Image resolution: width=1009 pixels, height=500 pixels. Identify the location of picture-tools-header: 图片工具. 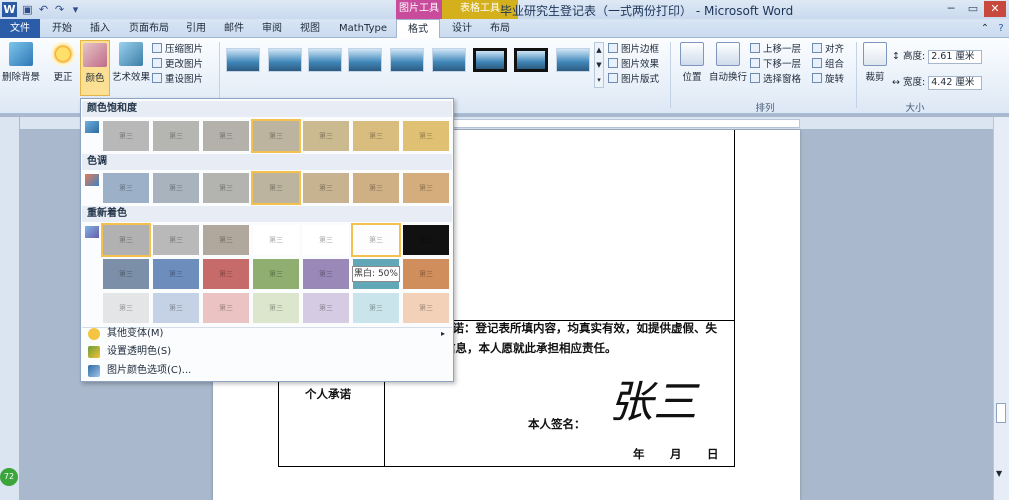
(419, 9).